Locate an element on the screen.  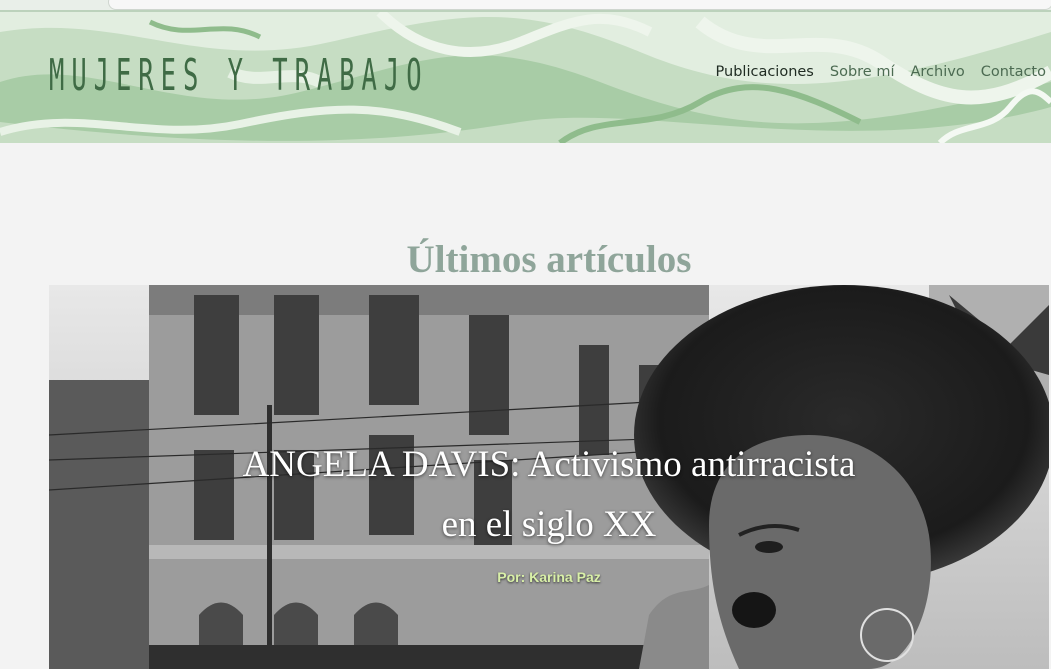
browser-top-strip is located at coordinates (525, 6).